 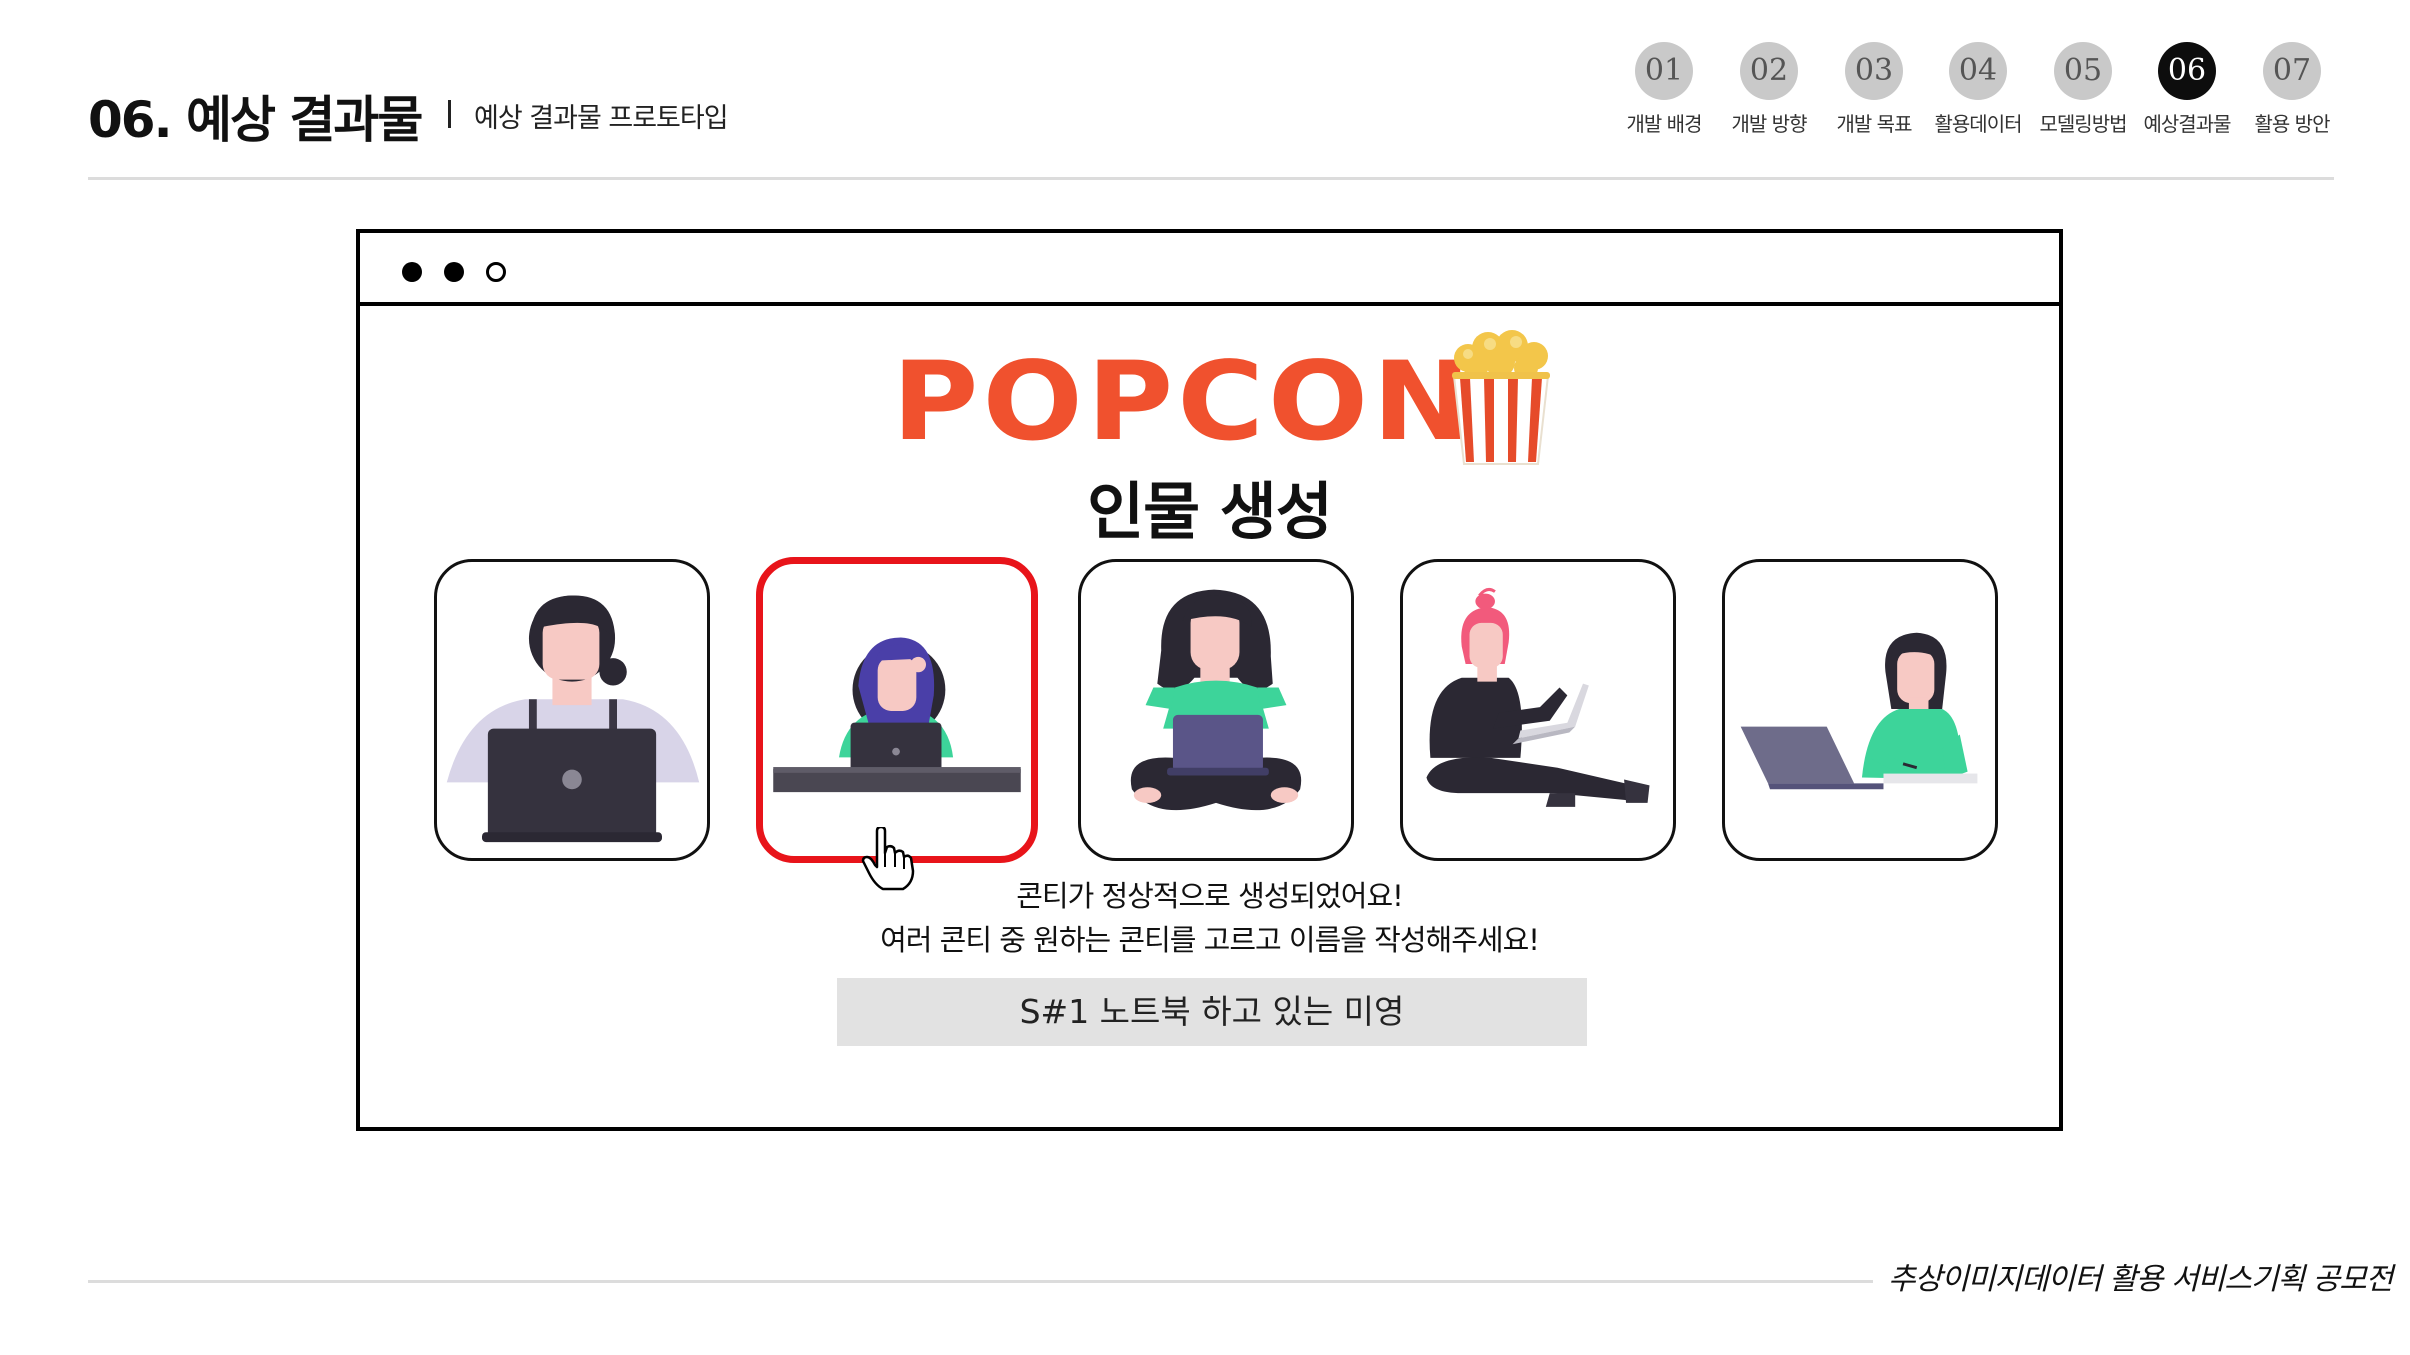 What do you see at coordinates (2292, 124) in the screenshot?
I see `step-label: 활용 방안` at bounding box center [2292, 124].